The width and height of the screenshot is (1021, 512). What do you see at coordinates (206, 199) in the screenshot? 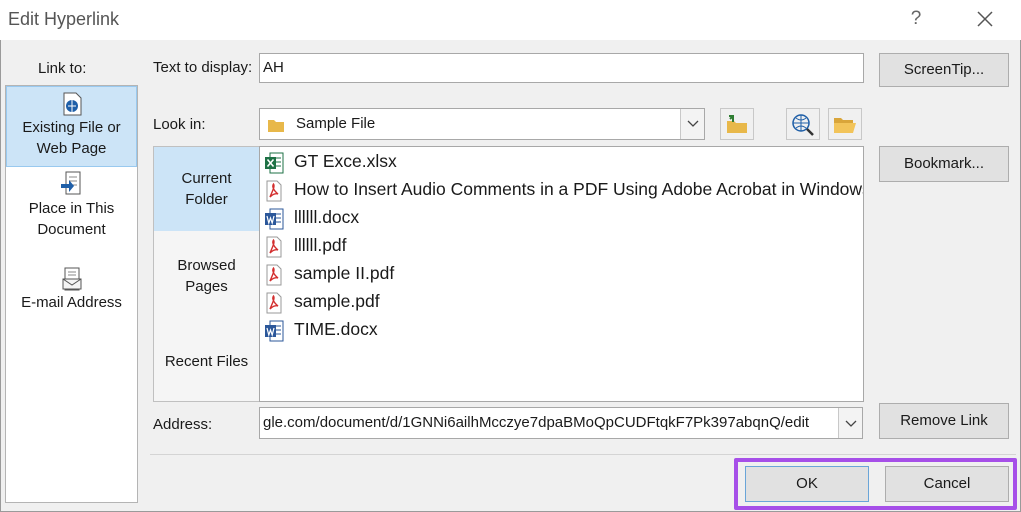
I see `current-folder-line2: Folder` at bounding box center [206, 199].